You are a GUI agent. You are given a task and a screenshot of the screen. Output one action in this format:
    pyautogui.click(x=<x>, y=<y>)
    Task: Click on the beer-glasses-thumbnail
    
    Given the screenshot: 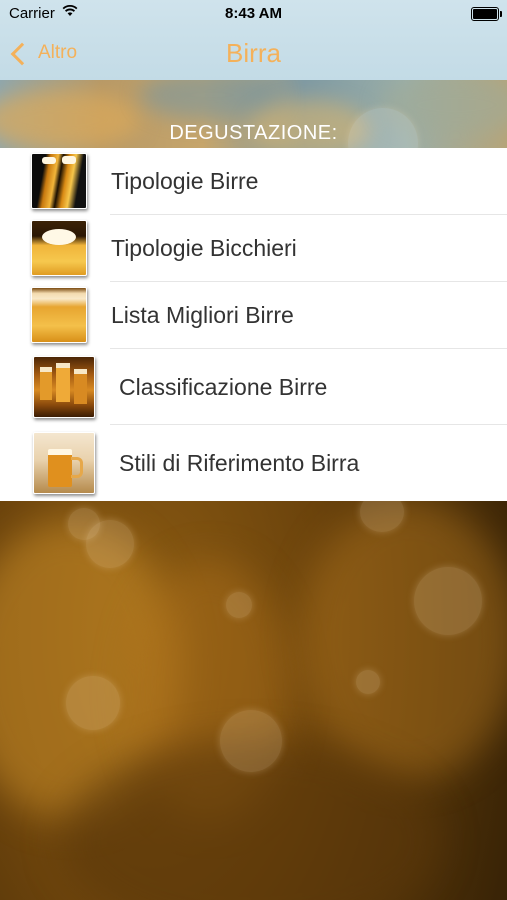 What is the action you would take?
    pyautogui.click(x=59, y=181)
    